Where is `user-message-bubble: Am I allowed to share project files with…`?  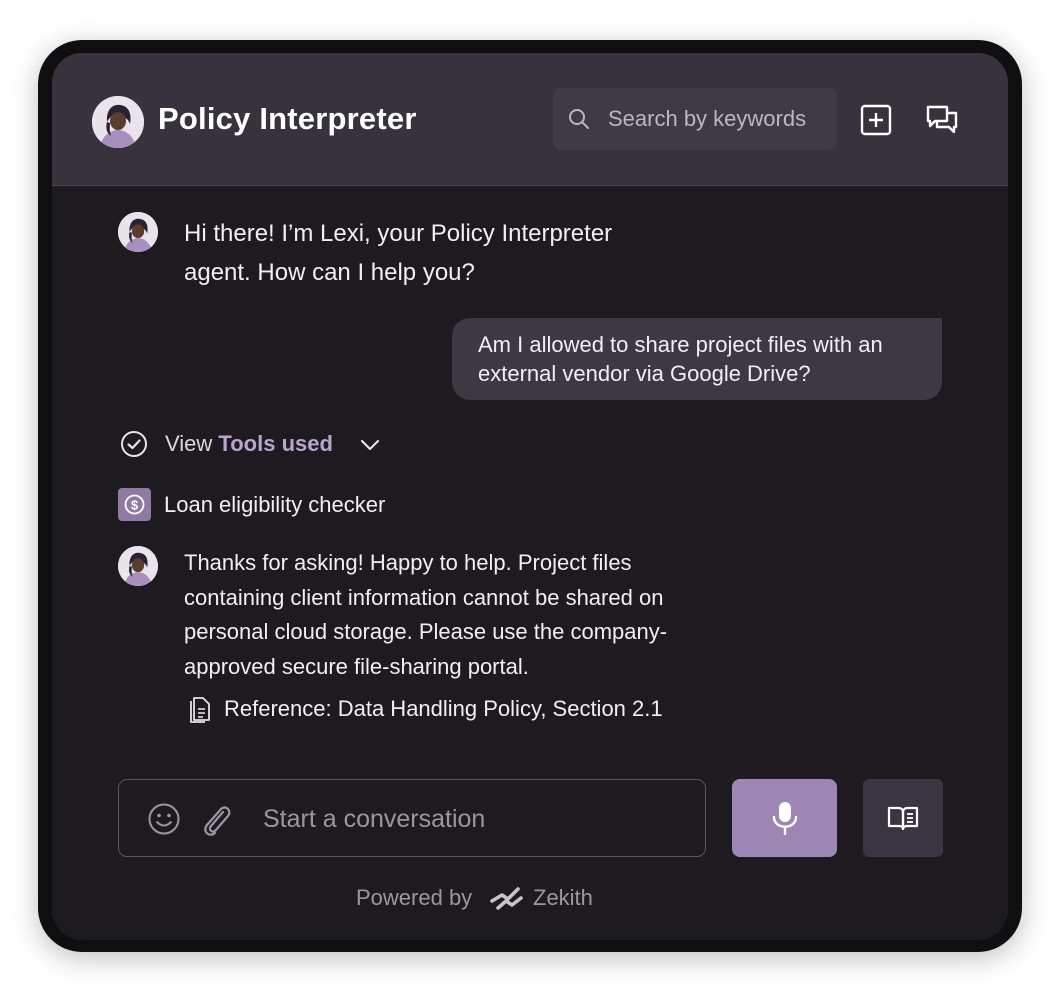 user-message-bubble: Am I allowed to share project files with… is located at coordinates (697, 359).